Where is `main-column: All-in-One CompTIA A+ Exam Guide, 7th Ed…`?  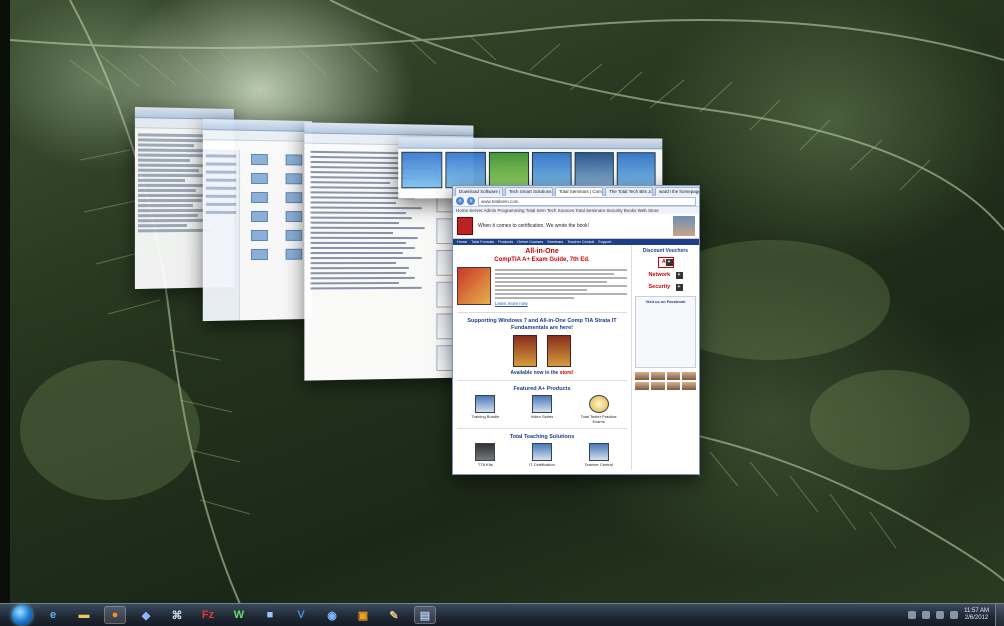 main-column: All-in-One CompTIA A+ Exam Guide, 7th Ed… is located at coordinates (542, 357).